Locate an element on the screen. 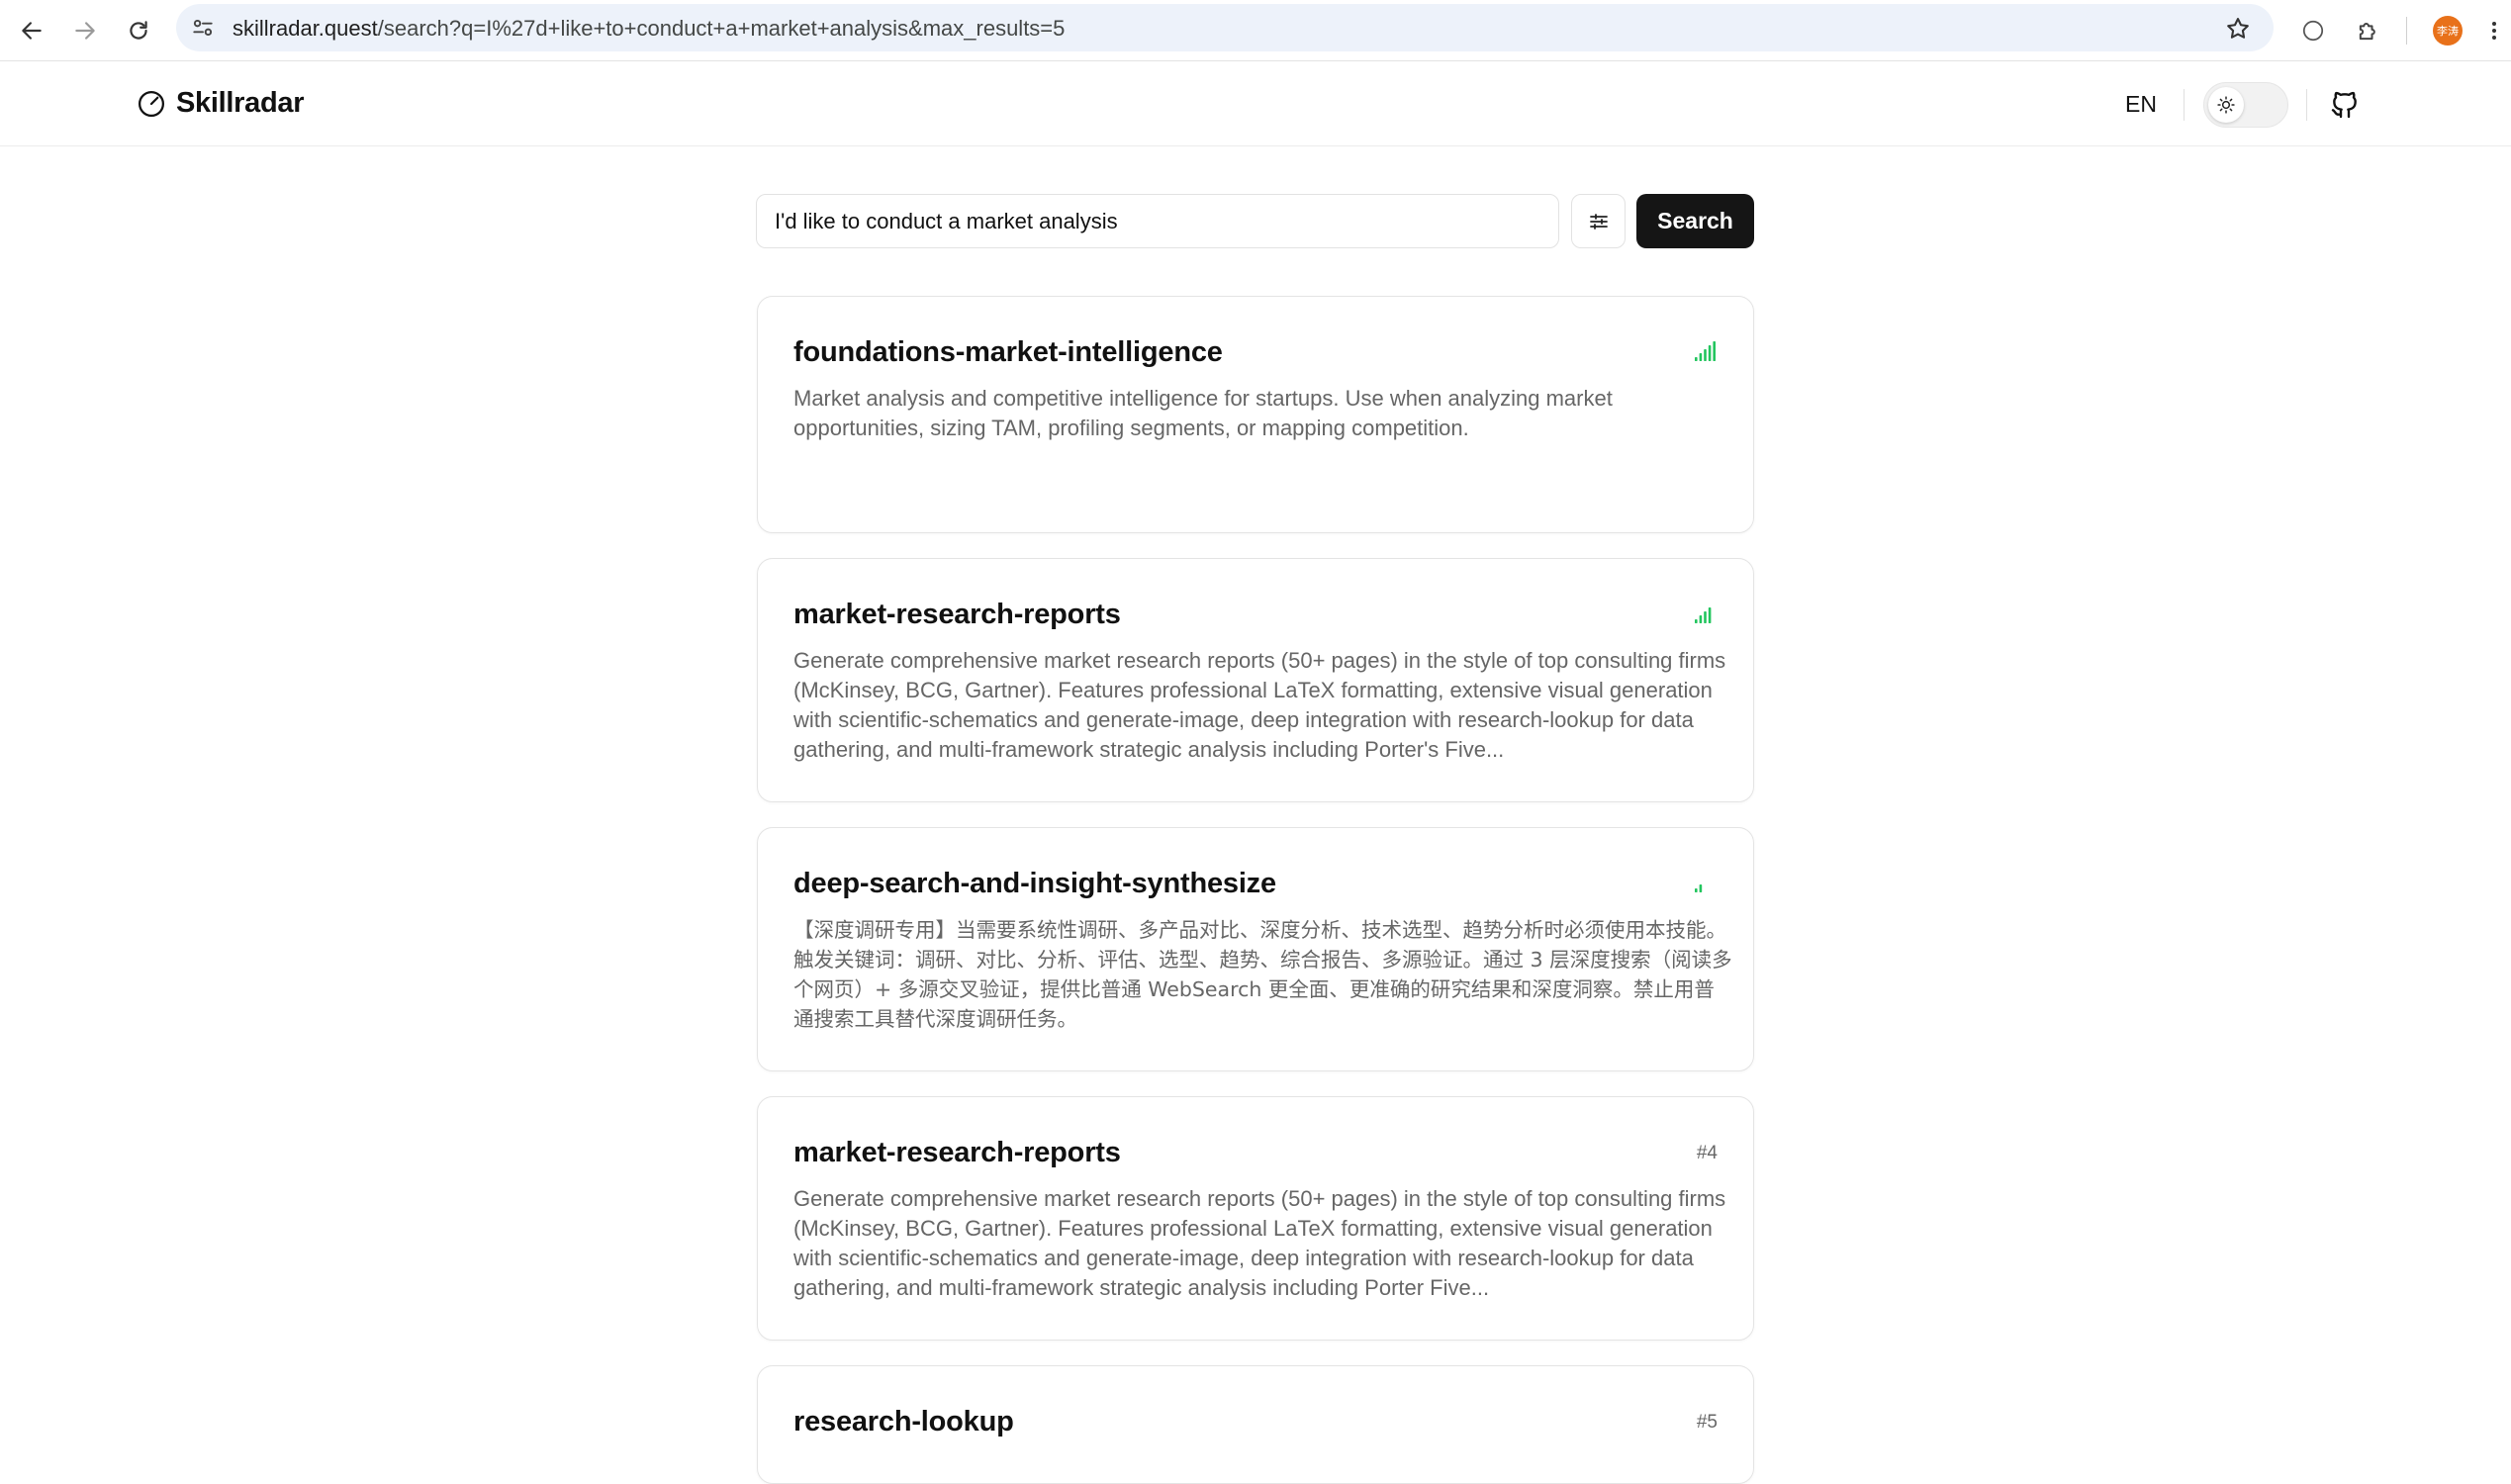  browser-menu-button is located at coordinates (2494, 30).